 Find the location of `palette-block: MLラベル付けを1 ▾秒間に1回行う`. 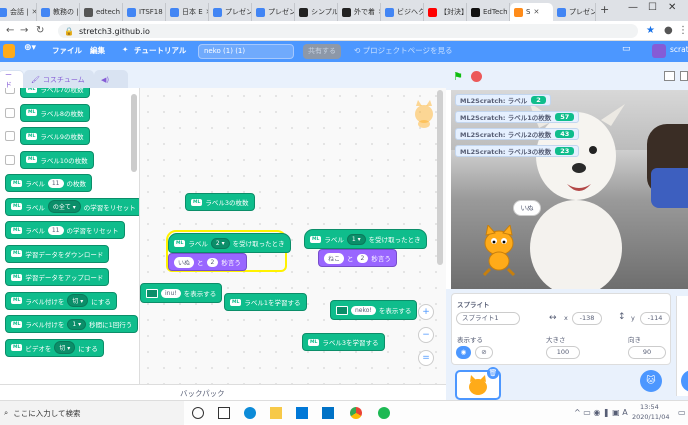

palette-block: MLラベル付けを1 ▾秒間に1回行う is located at coordinates (71, 324).